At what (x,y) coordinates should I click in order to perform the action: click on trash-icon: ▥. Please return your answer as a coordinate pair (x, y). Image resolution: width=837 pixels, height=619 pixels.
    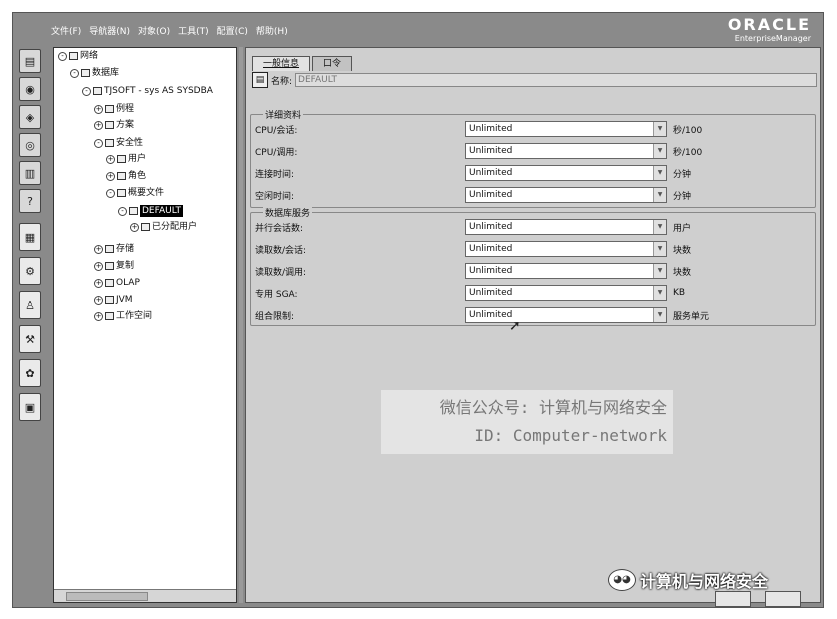
    Looking at the image, I should click on (30, 173).